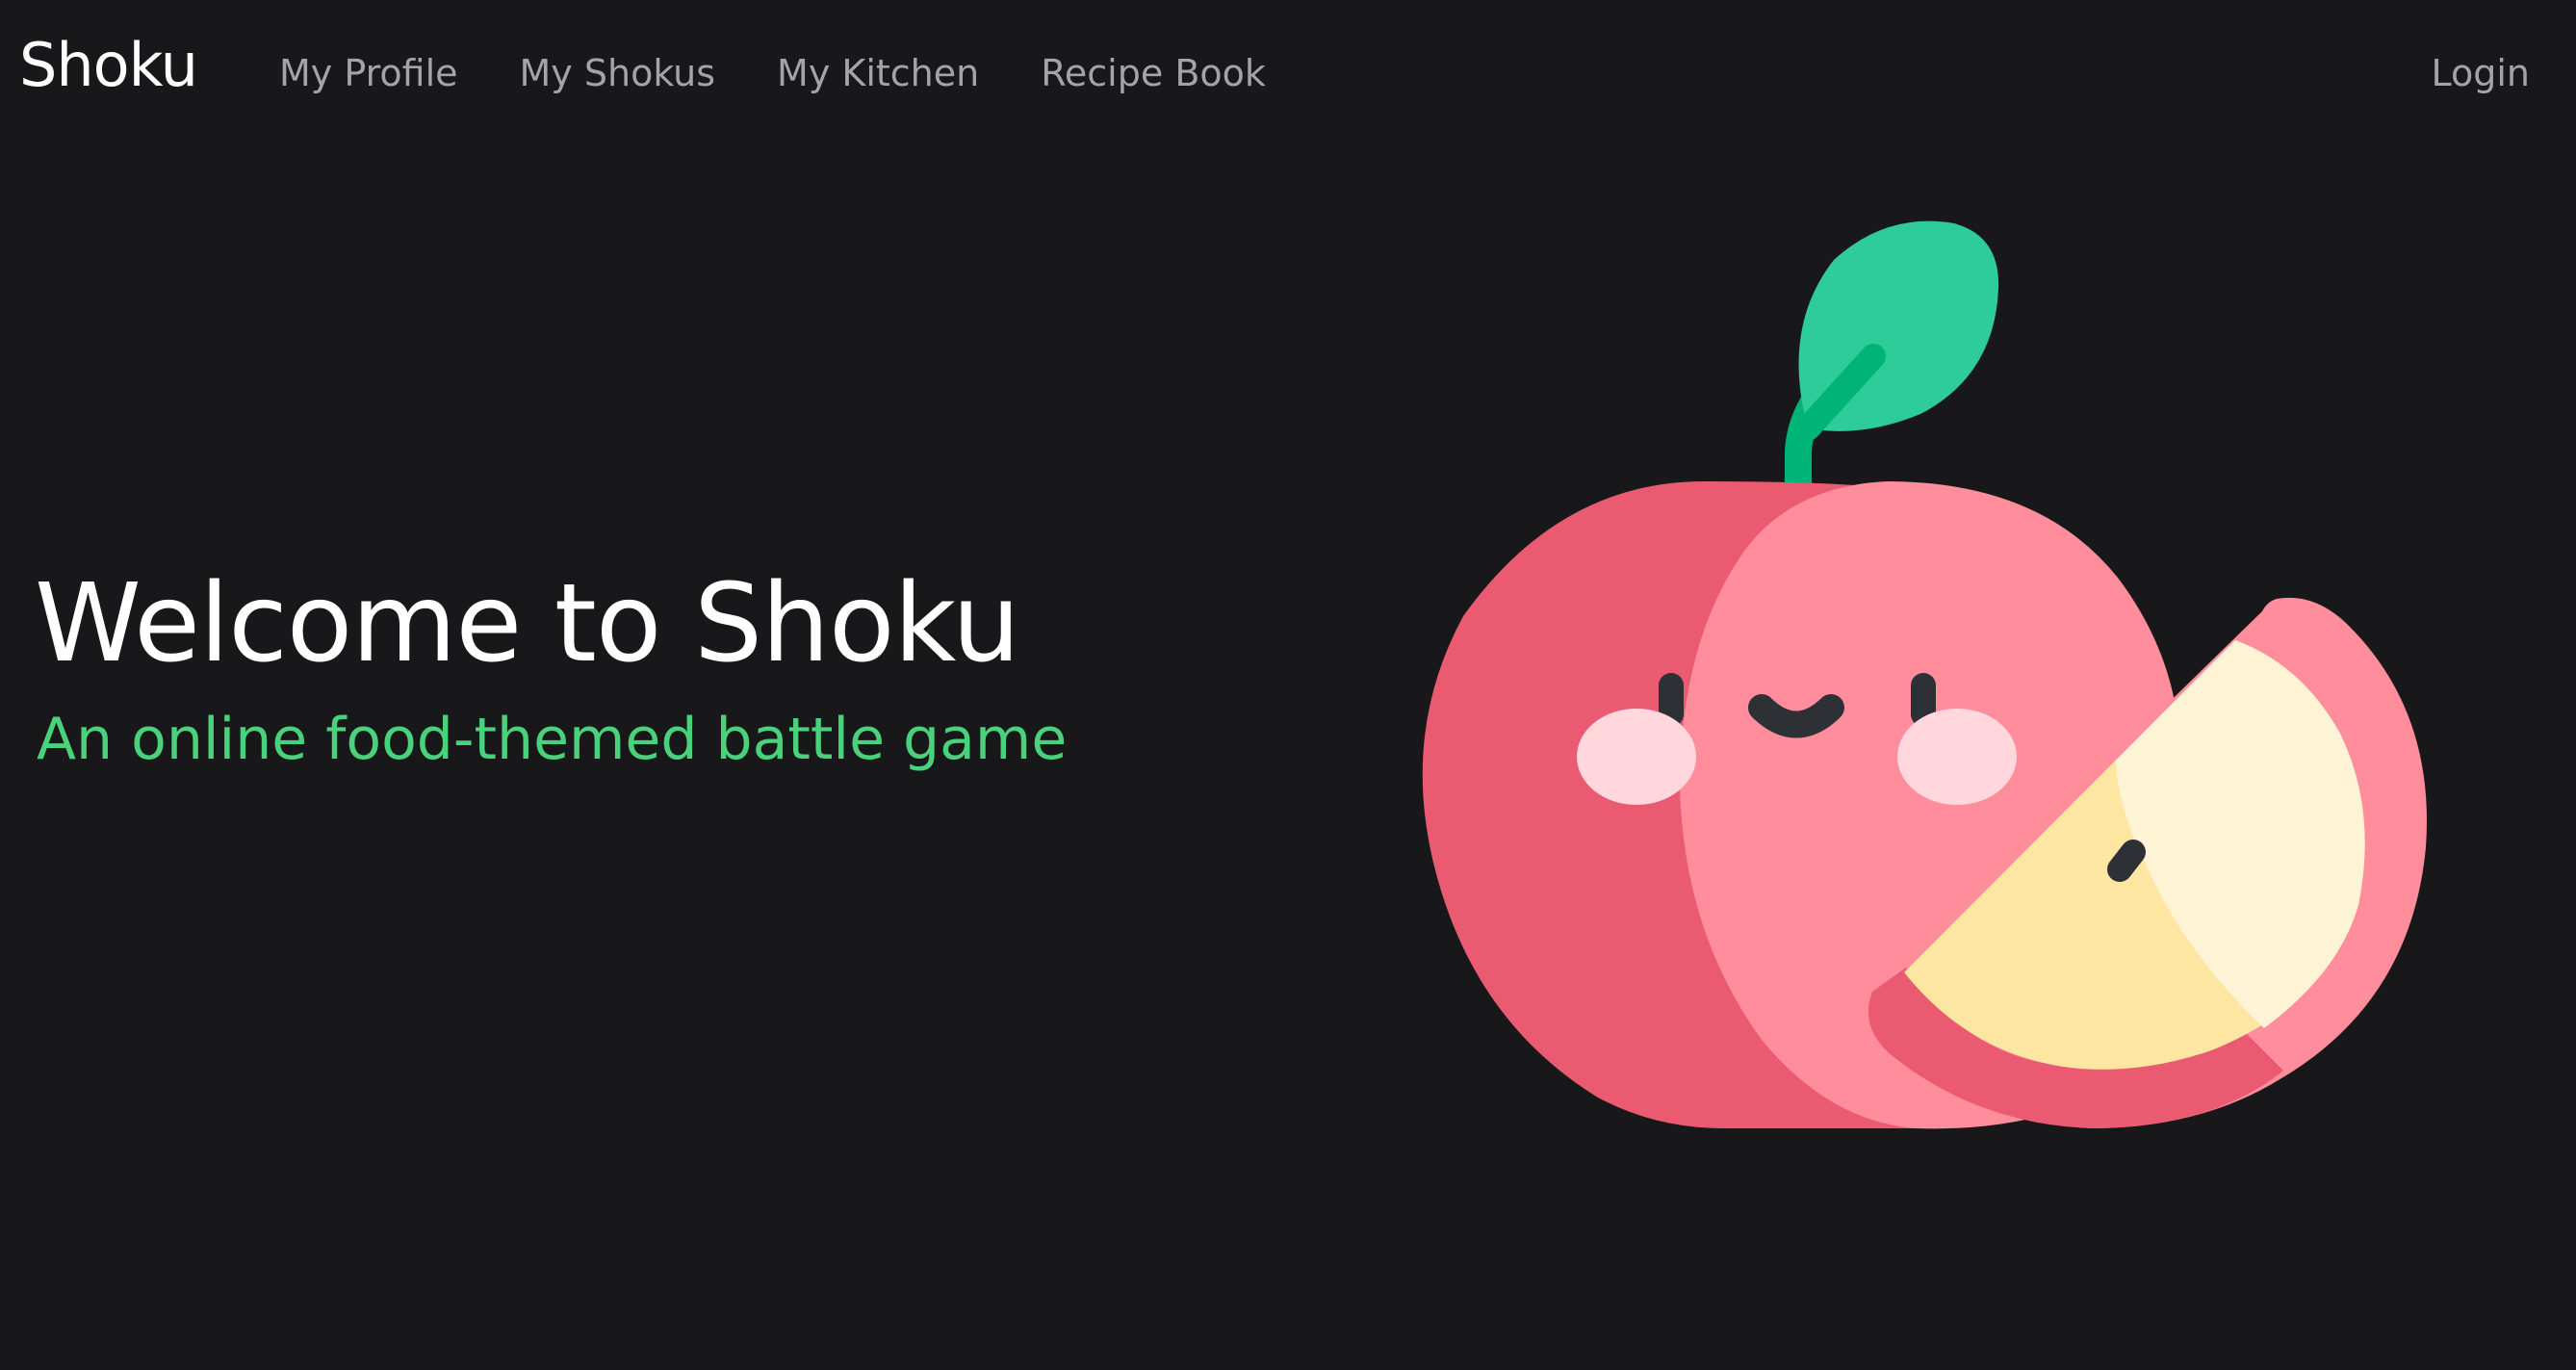  I want to click on nav-link-my-profile: My Profile, so click(368, 73).